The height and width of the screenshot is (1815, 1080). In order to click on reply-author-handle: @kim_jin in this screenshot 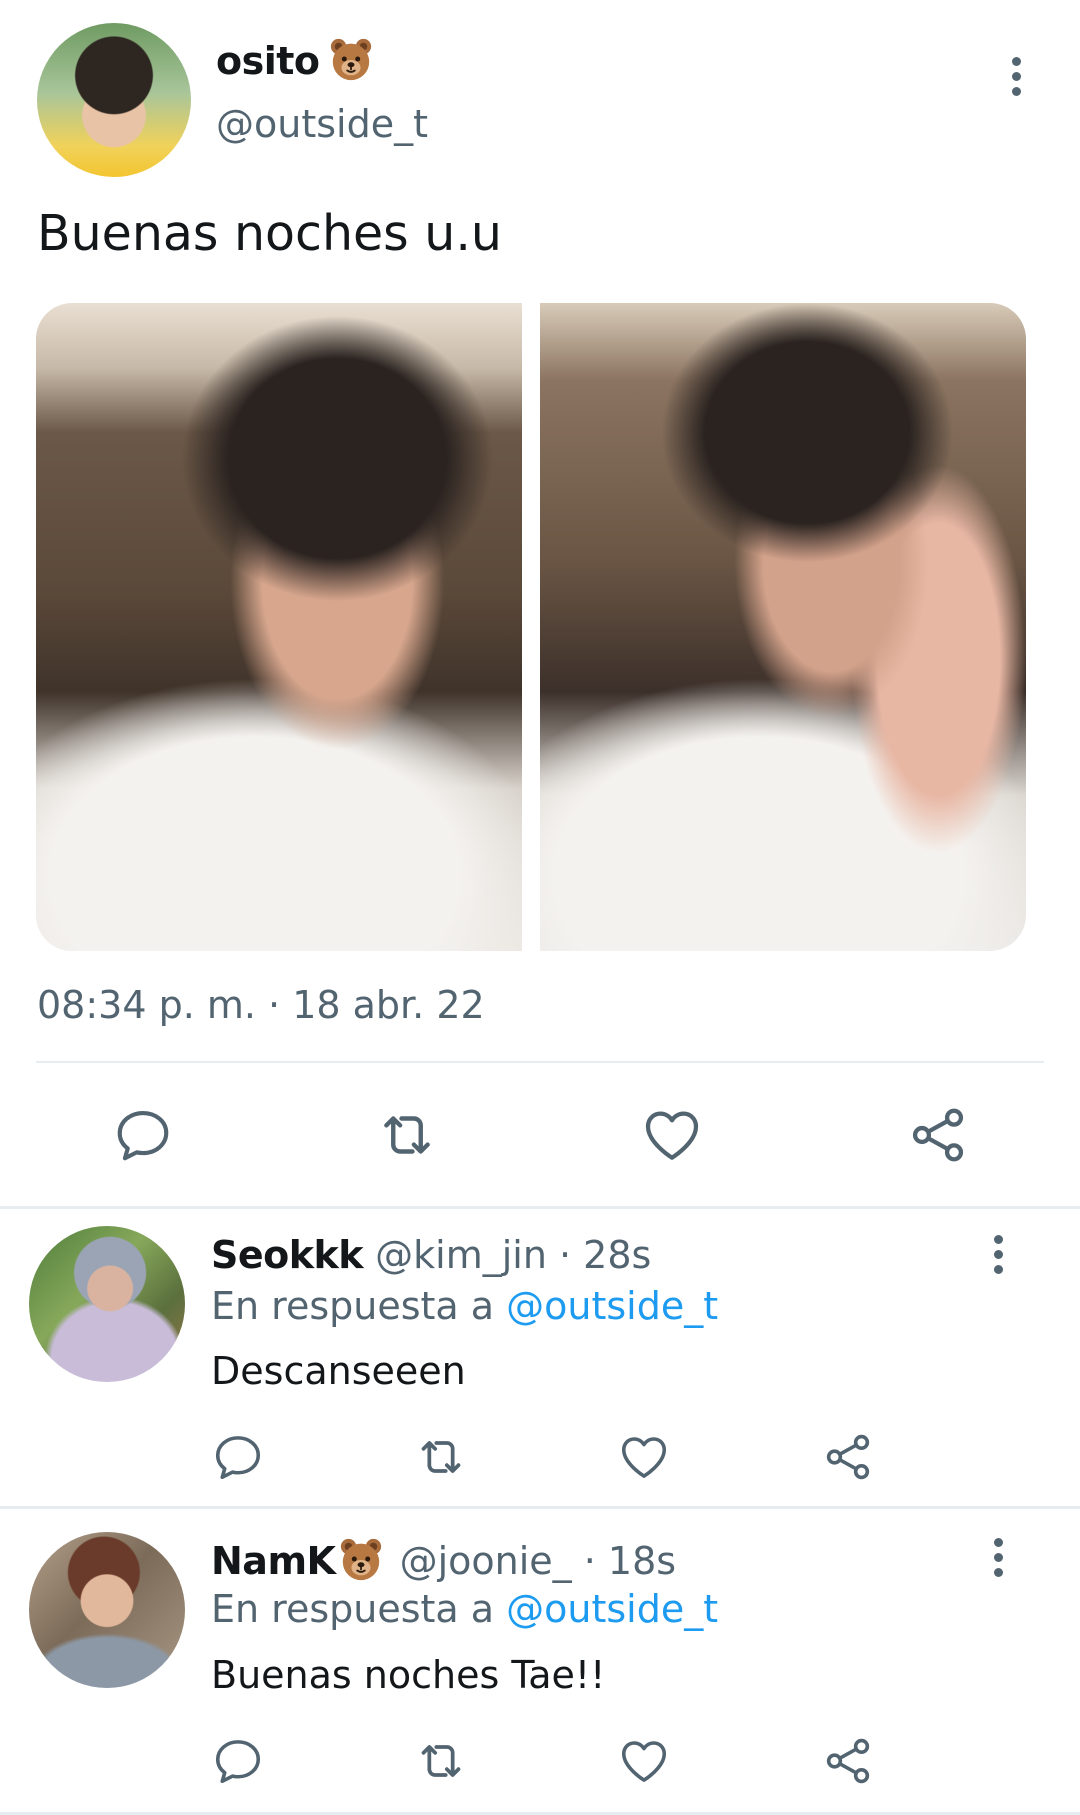, I will do `click(461, 1255)`.